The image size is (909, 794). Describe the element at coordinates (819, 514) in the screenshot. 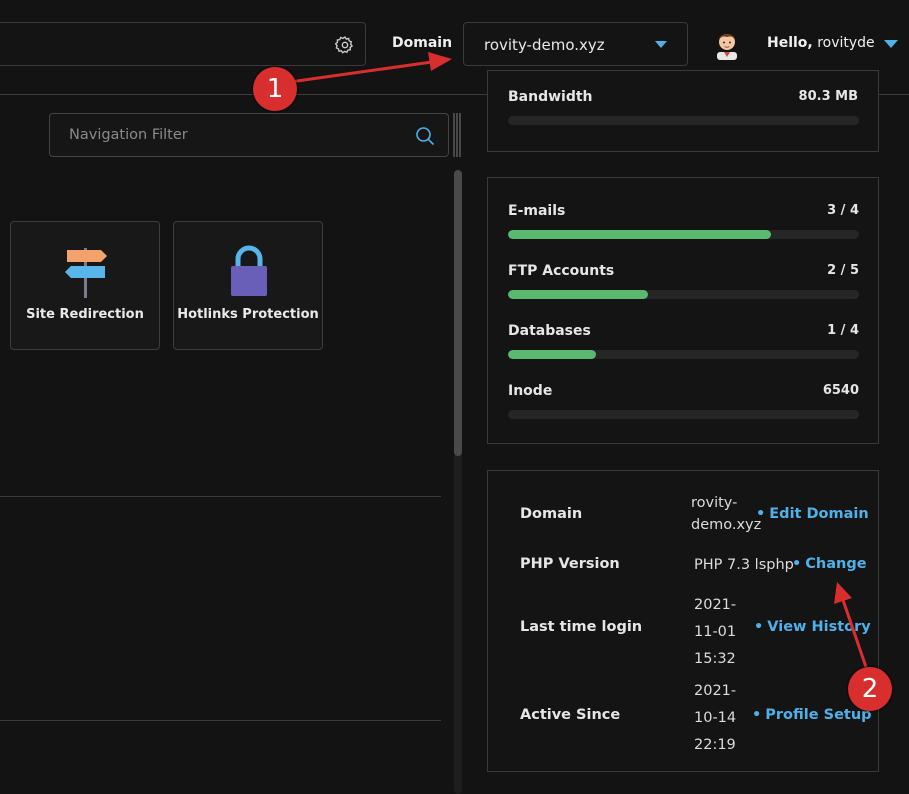

I see `link-text: Edit Domain` at that location.